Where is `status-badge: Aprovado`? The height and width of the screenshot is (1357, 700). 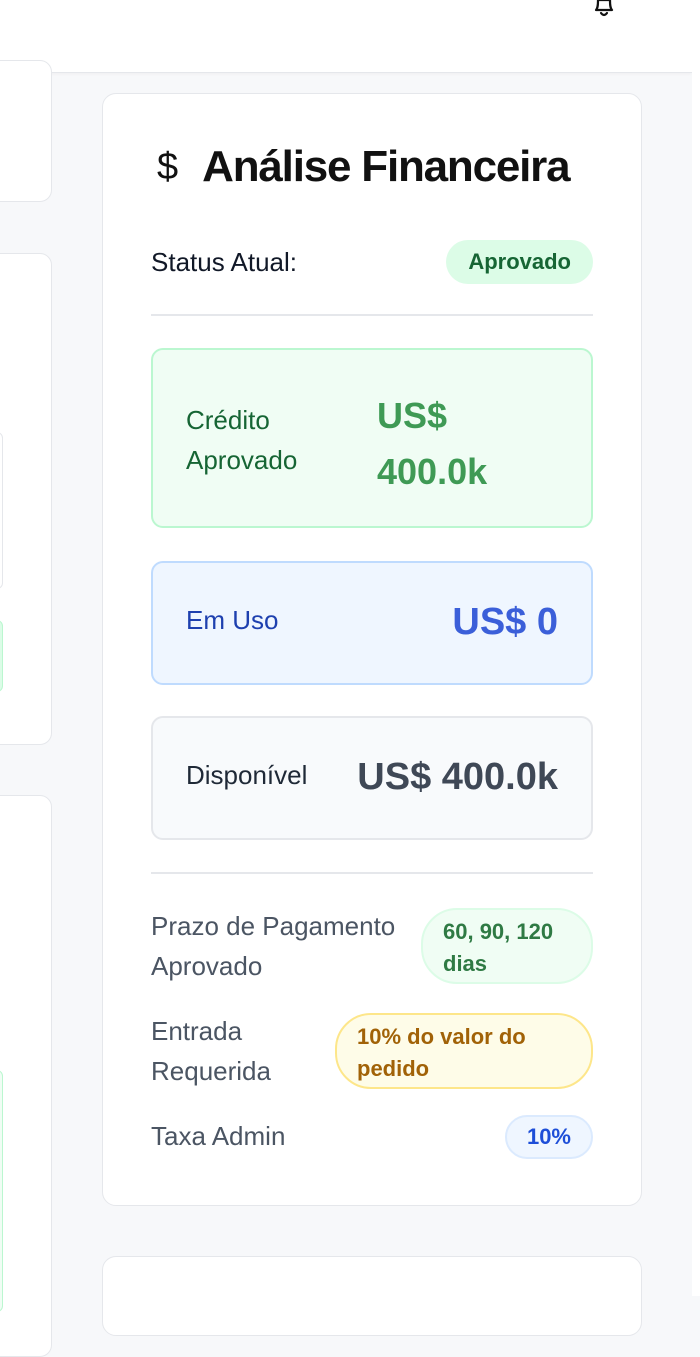
status-badge: Aprovado is located at coordinates (519, 262).